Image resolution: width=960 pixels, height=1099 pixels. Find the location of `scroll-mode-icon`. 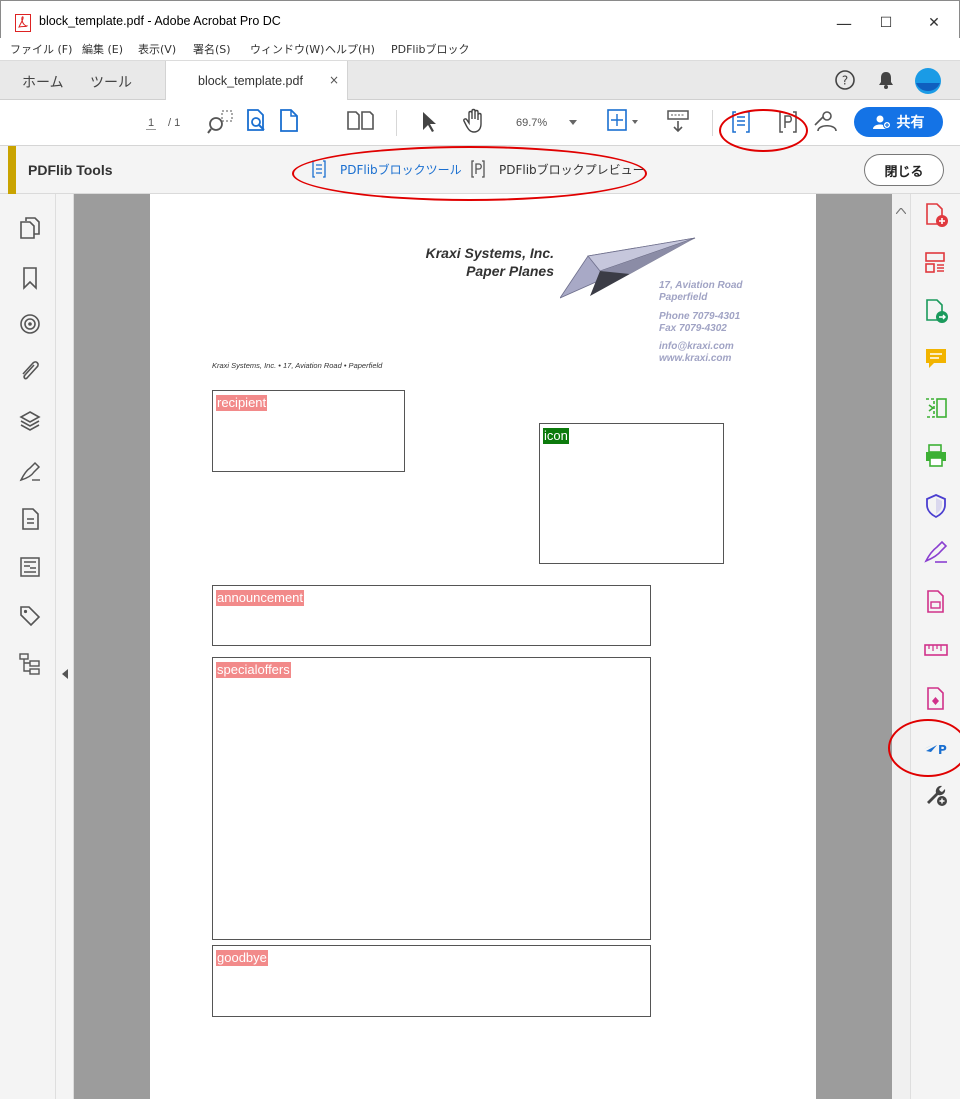

scroll-mode-icon is located at coordinates (678, 122).